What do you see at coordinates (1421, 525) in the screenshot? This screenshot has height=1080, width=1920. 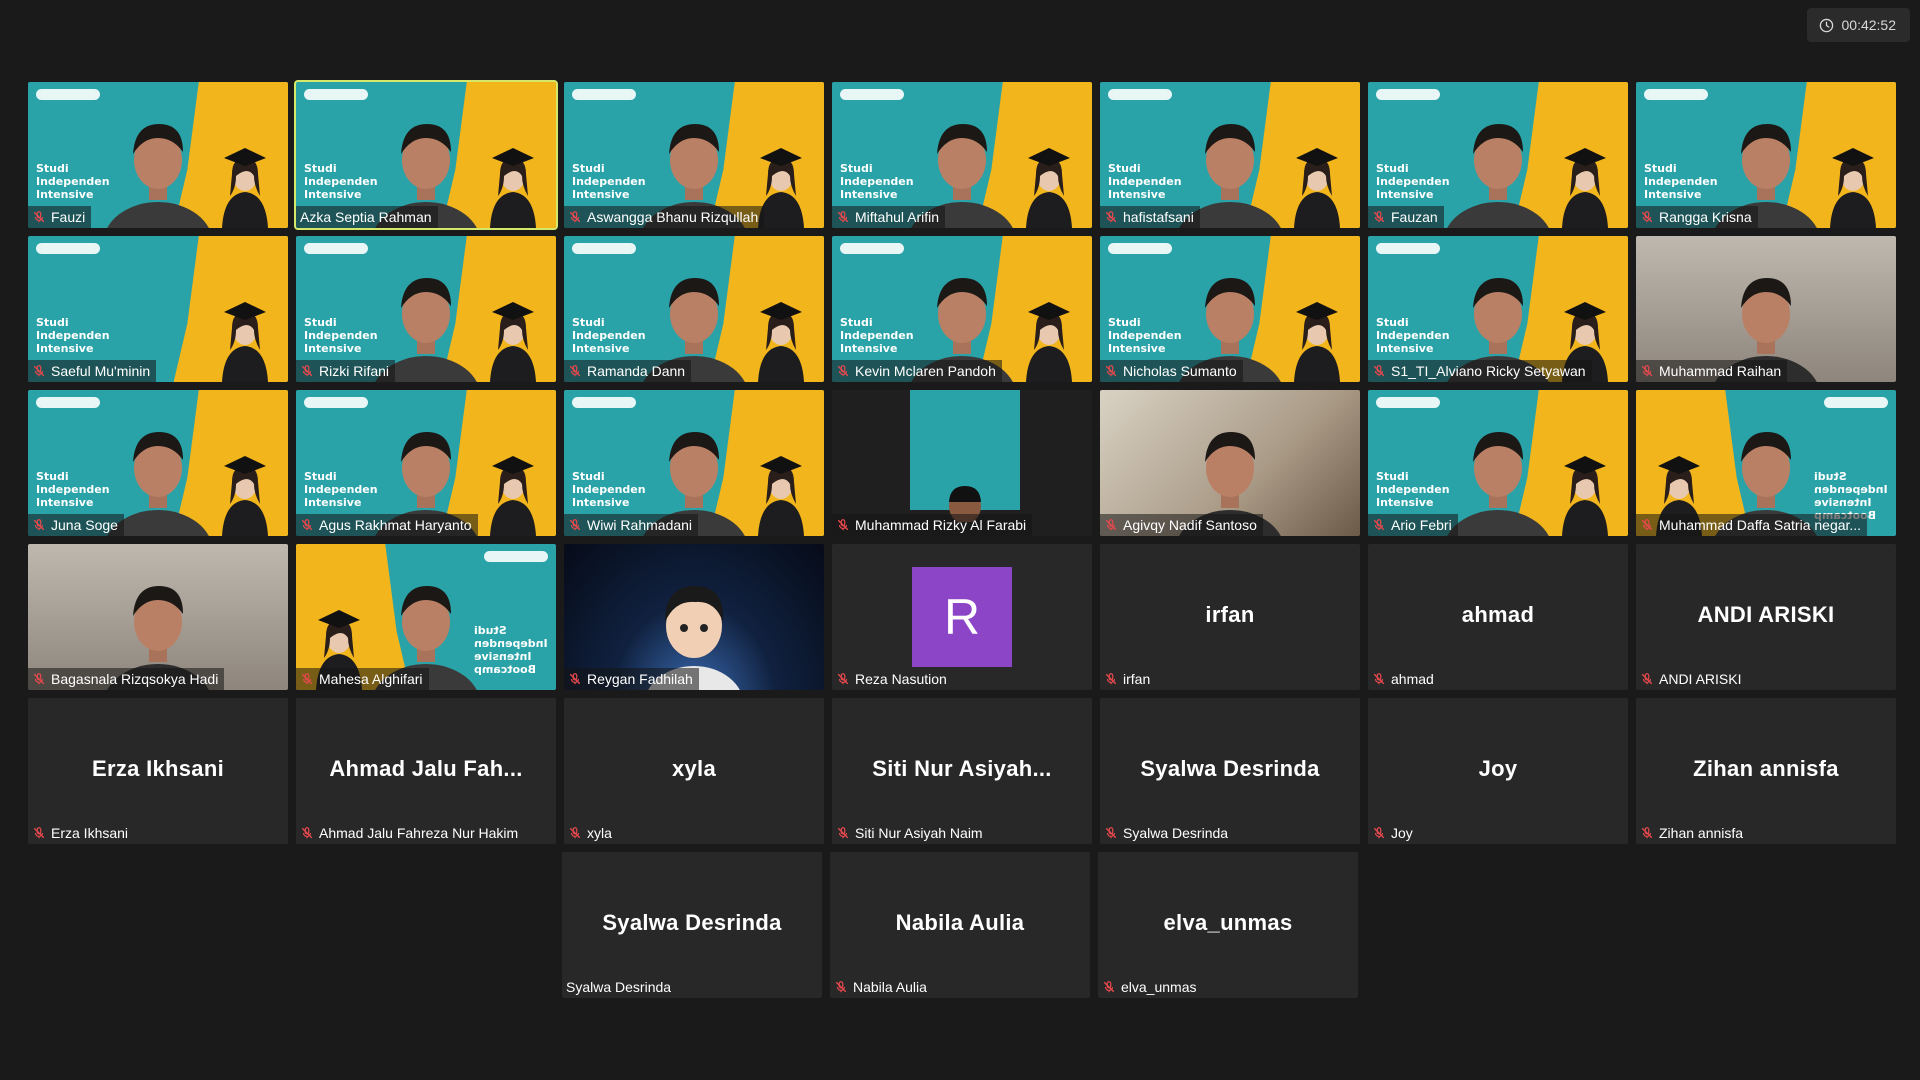 I see `participant-name: Ario Febri` at bounding box center [1421, 525].